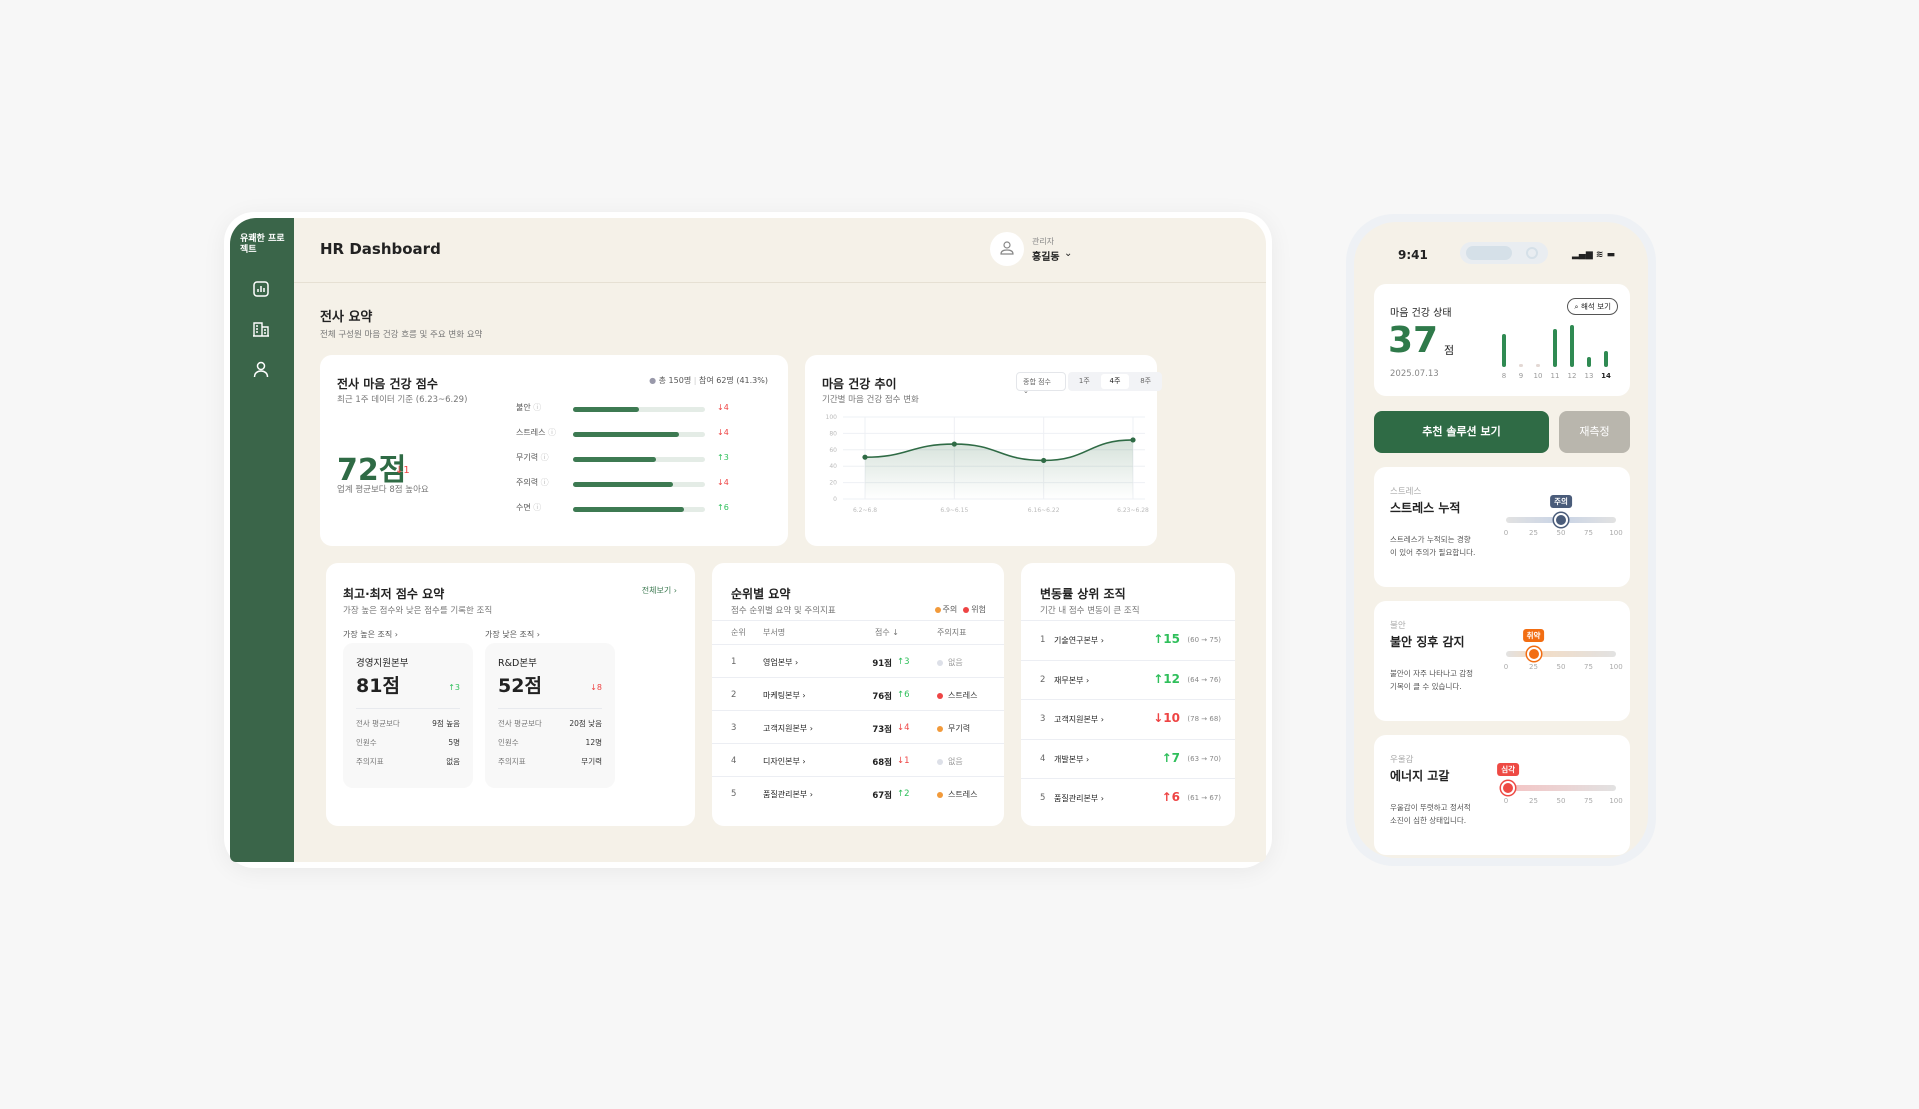  What do you see at coordinates (1128, 758) in the screenshot?
I see `change-row: 4 개발본부 › ↑7 (63 → 70)` at bounding box center [1128, 758].